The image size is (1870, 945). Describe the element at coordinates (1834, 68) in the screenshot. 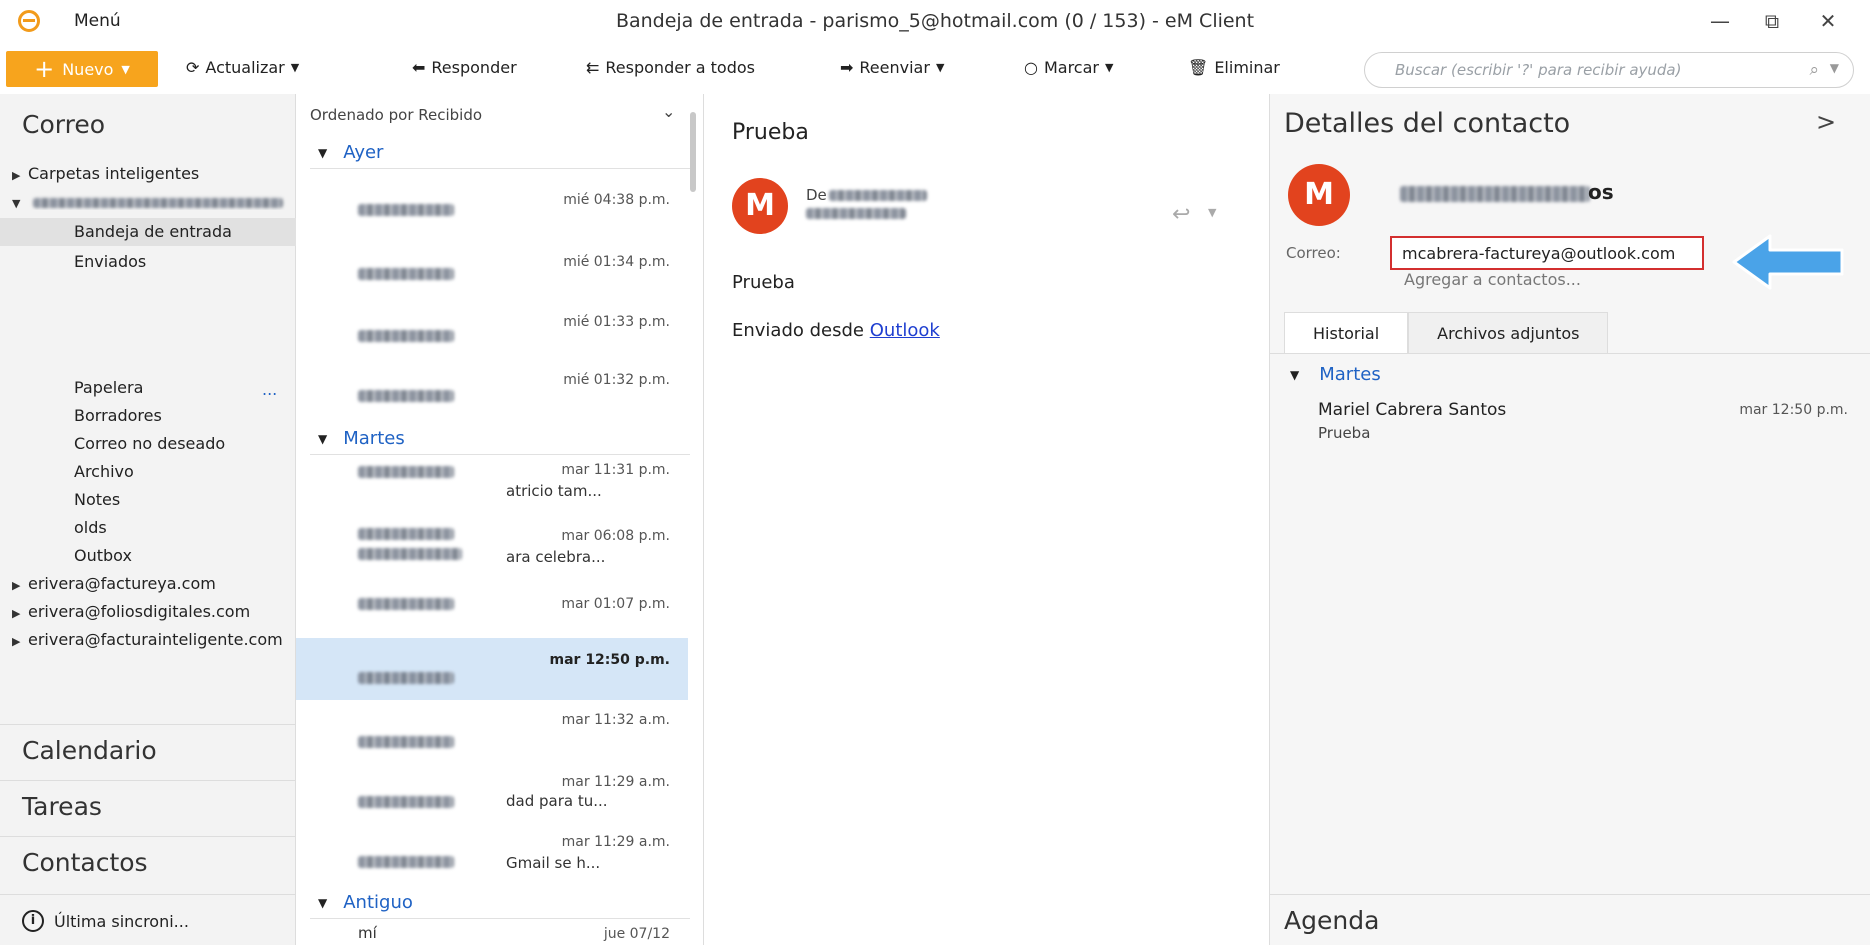

I see `search-dropdown-icon: ▼` at that location.